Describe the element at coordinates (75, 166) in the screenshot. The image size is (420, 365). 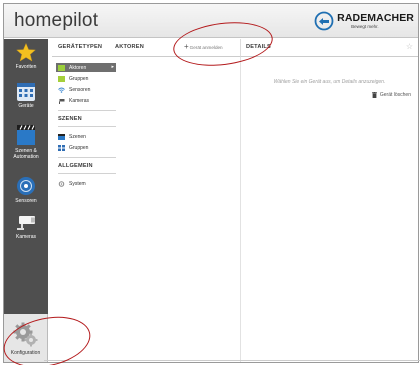
I see `section-header-allgemein: ALLGEMEIN` at that location.